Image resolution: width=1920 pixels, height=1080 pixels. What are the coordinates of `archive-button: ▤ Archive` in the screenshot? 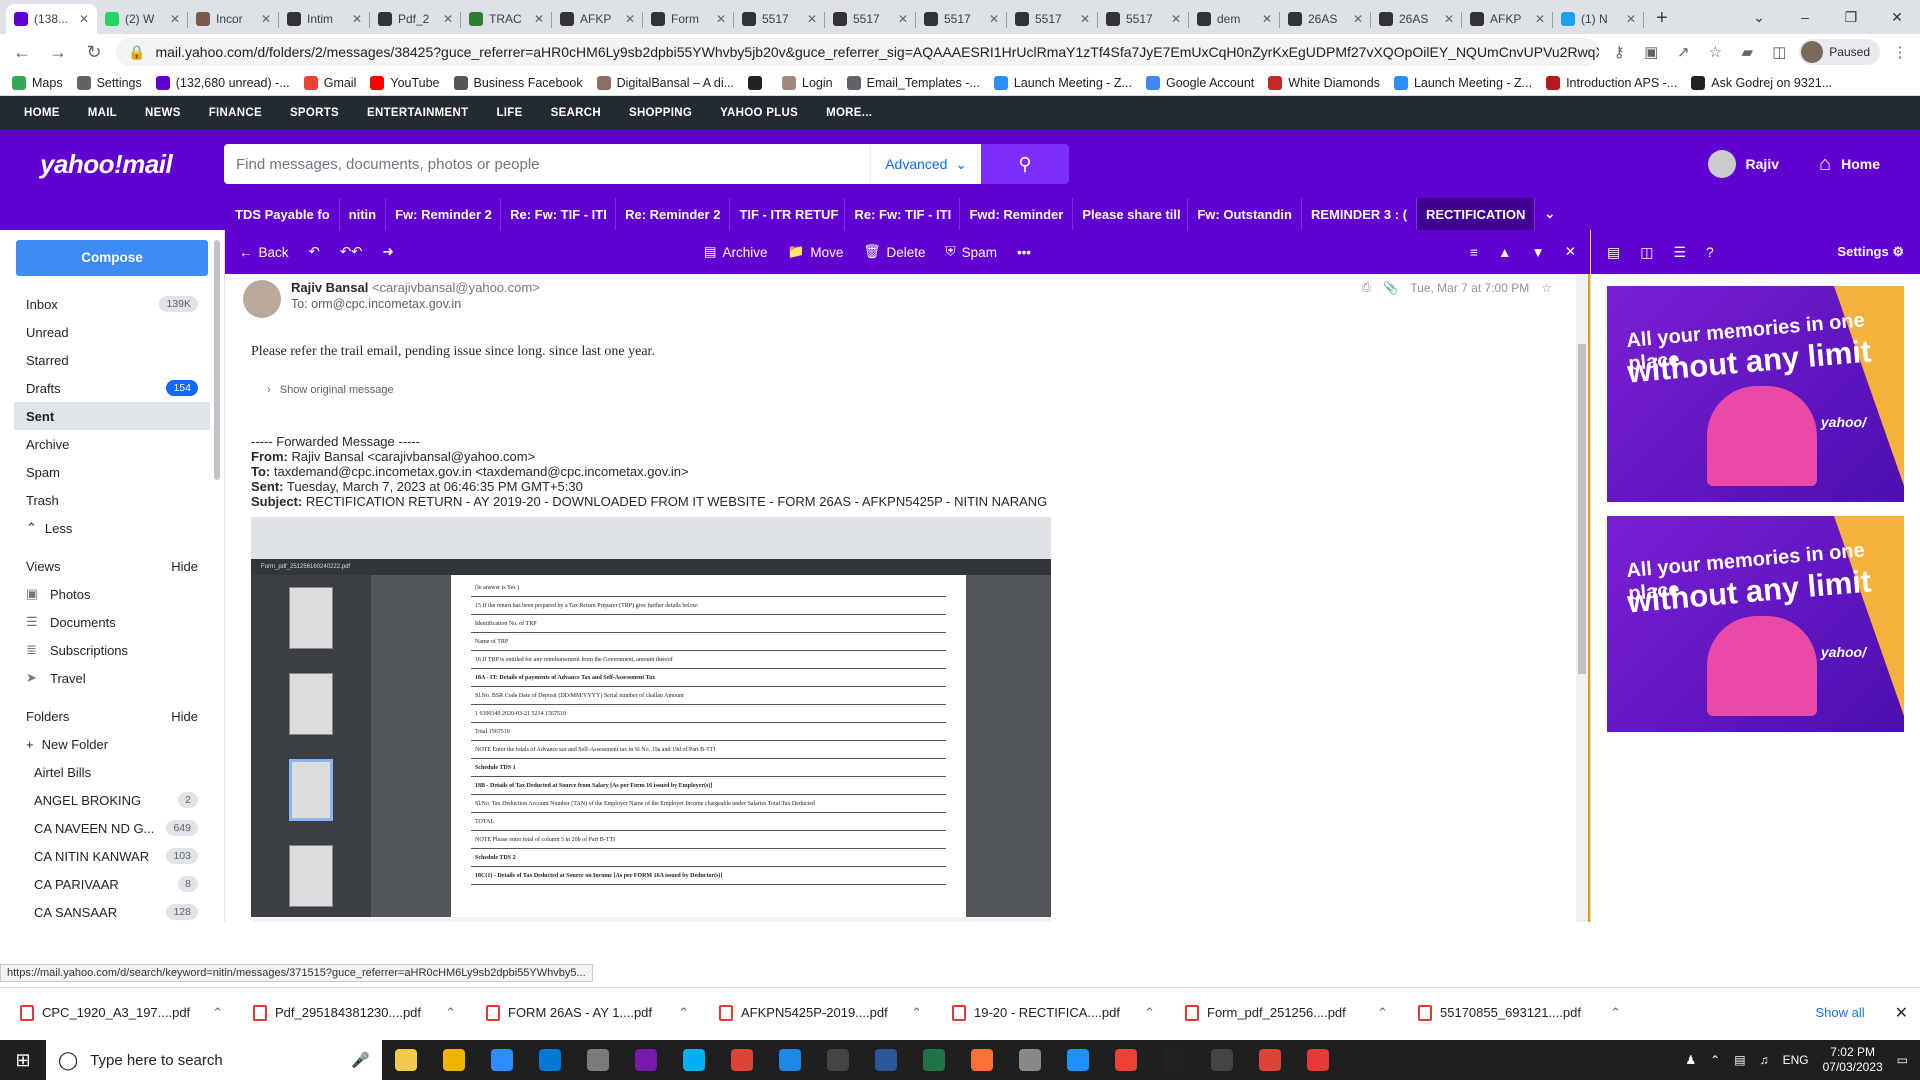 It's located at (736, 252).